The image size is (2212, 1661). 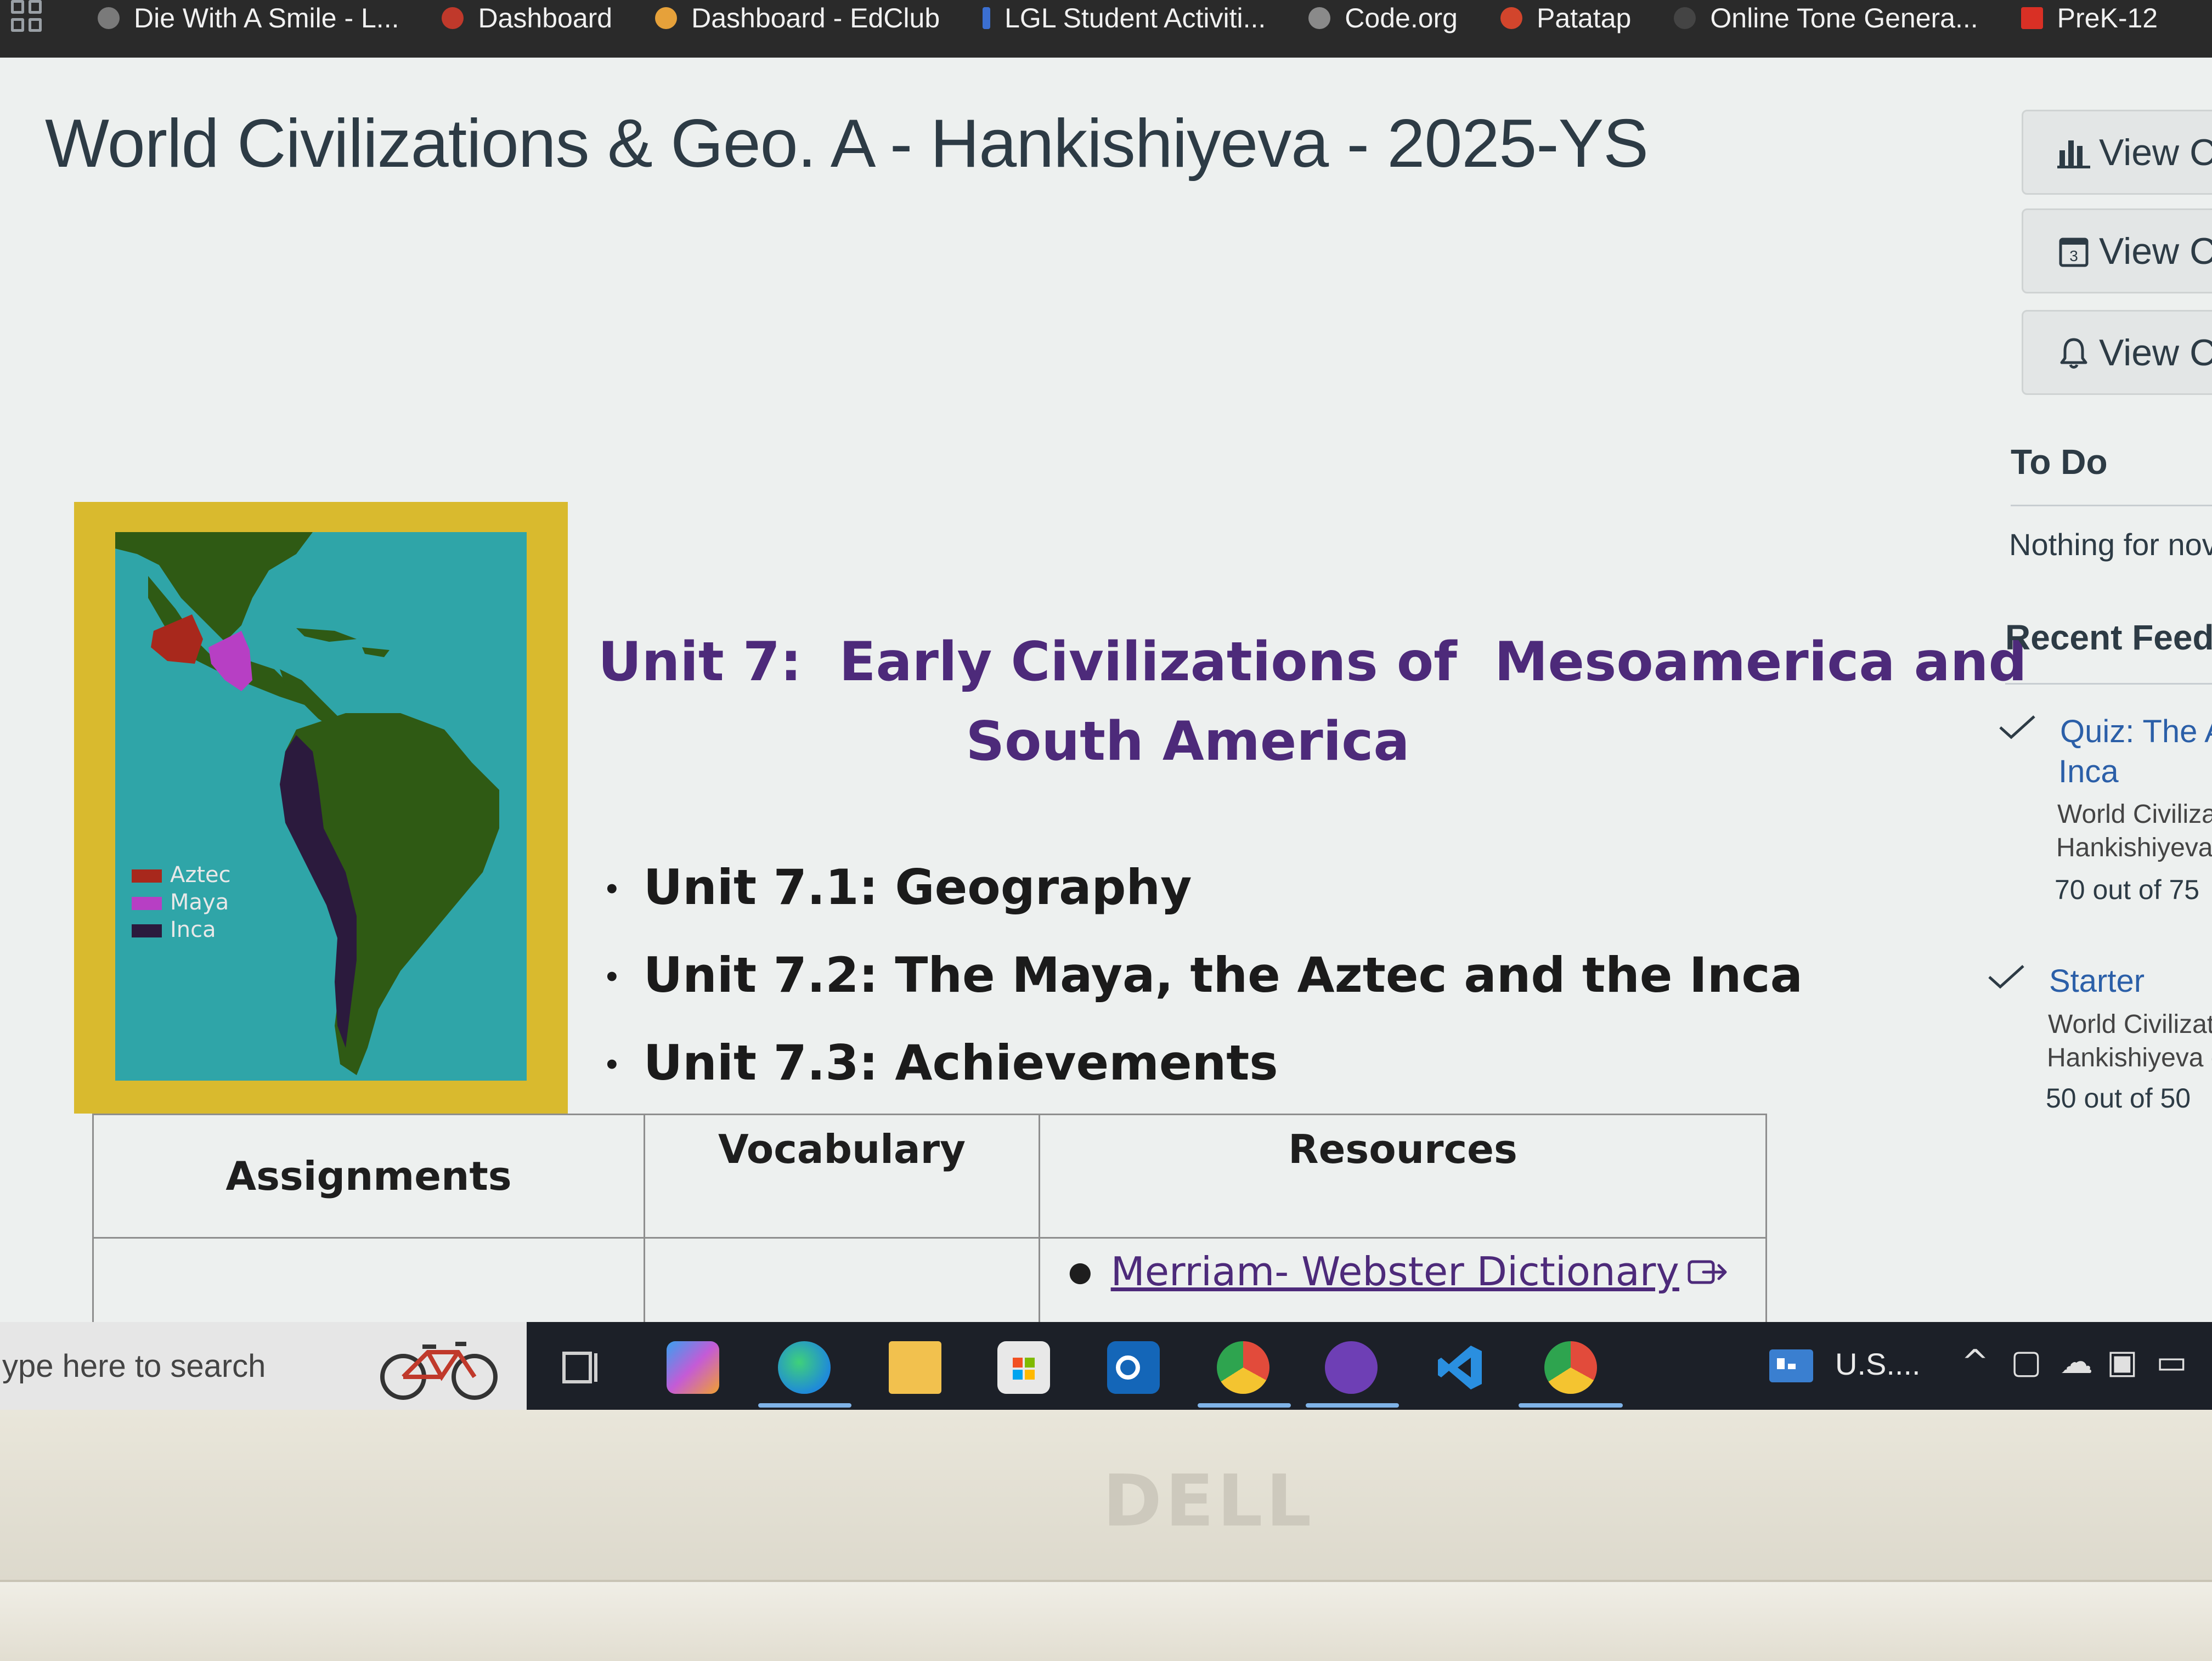 I want to click on bezel-edge, so click(x=1106, y=1621).